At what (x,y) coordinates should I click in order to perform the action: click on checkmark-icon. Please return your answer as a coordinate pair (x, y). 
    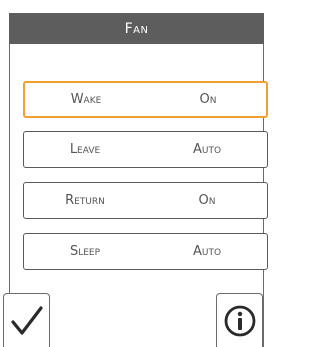
    Looking at the image, I should click on (26, 320).